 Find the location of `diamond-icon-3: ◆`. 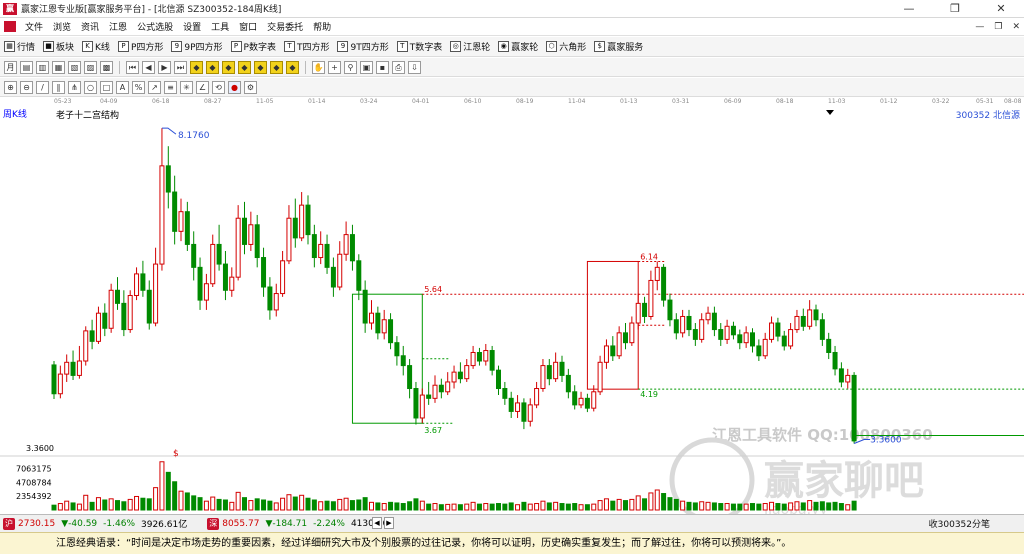

diamond-icon-3: ◆ is located at coordinates (228, 67).